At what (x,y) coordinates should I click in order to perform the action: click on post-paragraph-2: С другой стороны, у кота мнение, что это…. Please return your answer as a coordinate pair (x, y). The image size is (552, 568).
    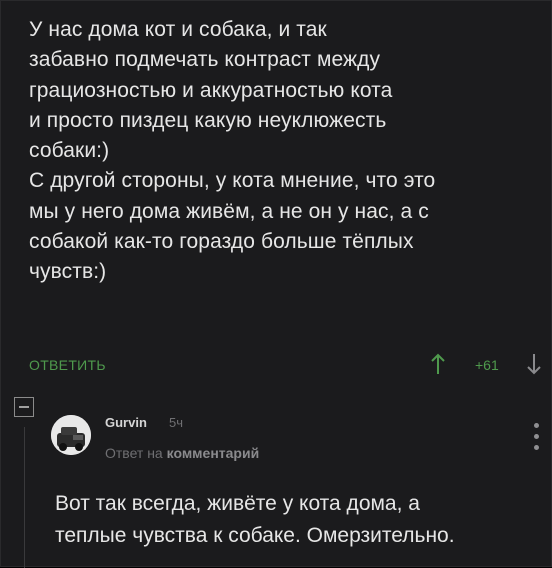
    Looking at the image, I should click on (232, 226).